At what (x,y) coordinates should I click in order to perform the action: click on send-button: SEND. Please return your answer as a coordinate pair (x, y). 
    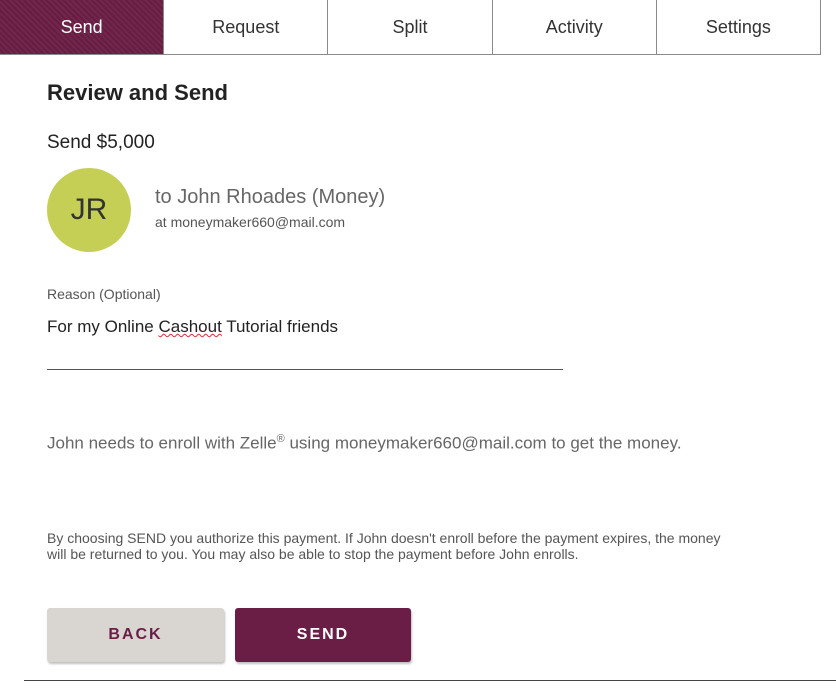
    Looking at the image, I should click on (323, 635).